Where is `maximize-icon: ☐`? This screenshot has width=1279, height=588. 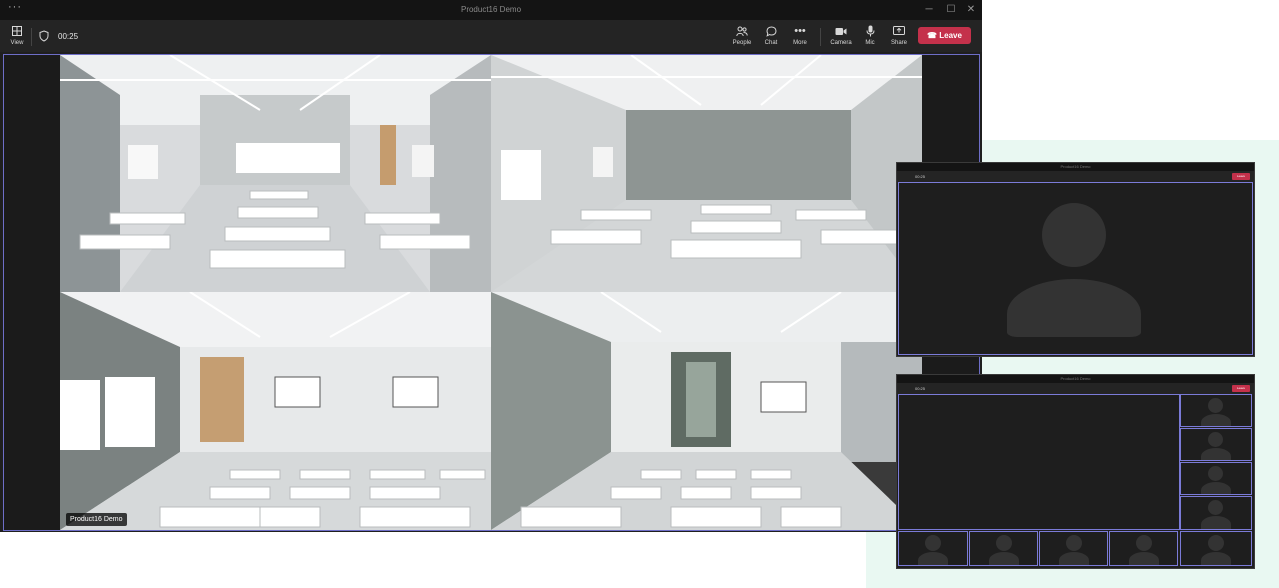
maximize-icon: ☐ is located at coordinates (951, 10).